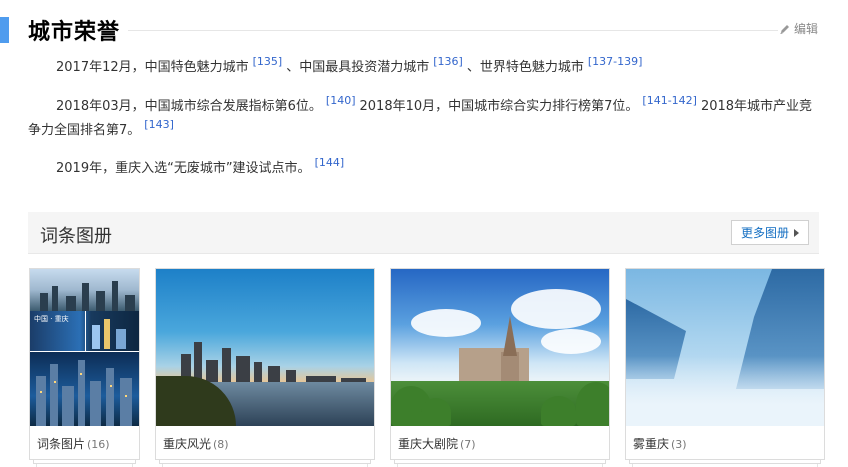  Describe the element at coordinates (725, 347) in the screenshot. I see `foggy-mountains-image` at that location.